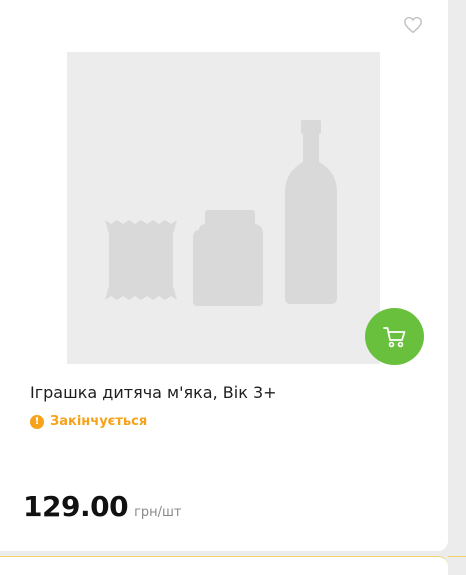 Image resolution: width=466 pixels, height=575 pixels. I want to click on heart-outline-icon, so click(413, 25).